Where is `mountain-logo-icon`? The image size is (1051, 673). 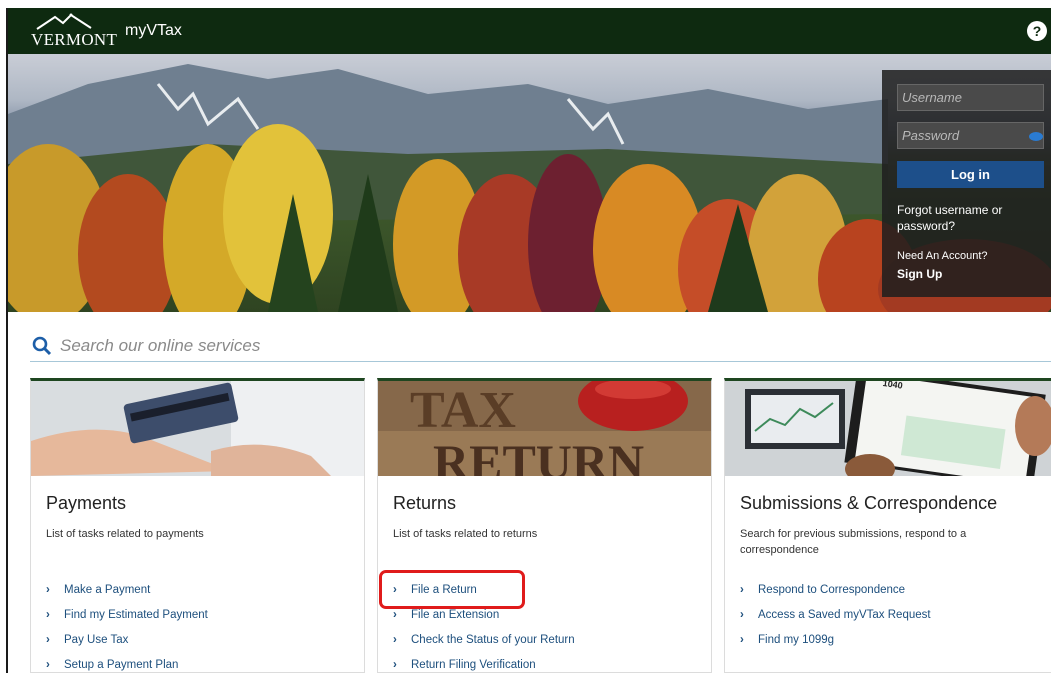
mountain-logo-icon is located at coordinates (64, 21).